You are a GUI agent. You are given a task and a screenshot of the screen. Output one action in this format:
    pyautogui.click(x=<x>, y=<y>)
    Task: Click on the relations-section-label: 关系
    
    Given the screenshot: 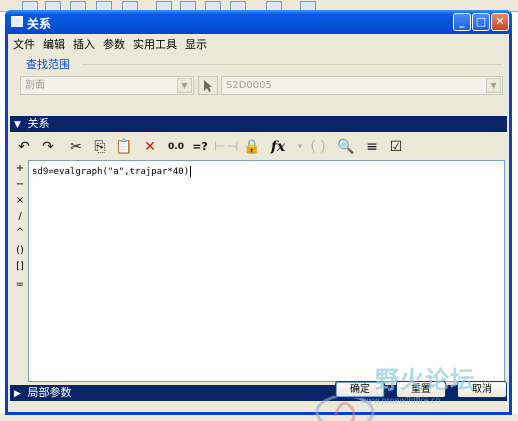 What is the action you would take?
    pyautogui.click(x=38, y=123)
    